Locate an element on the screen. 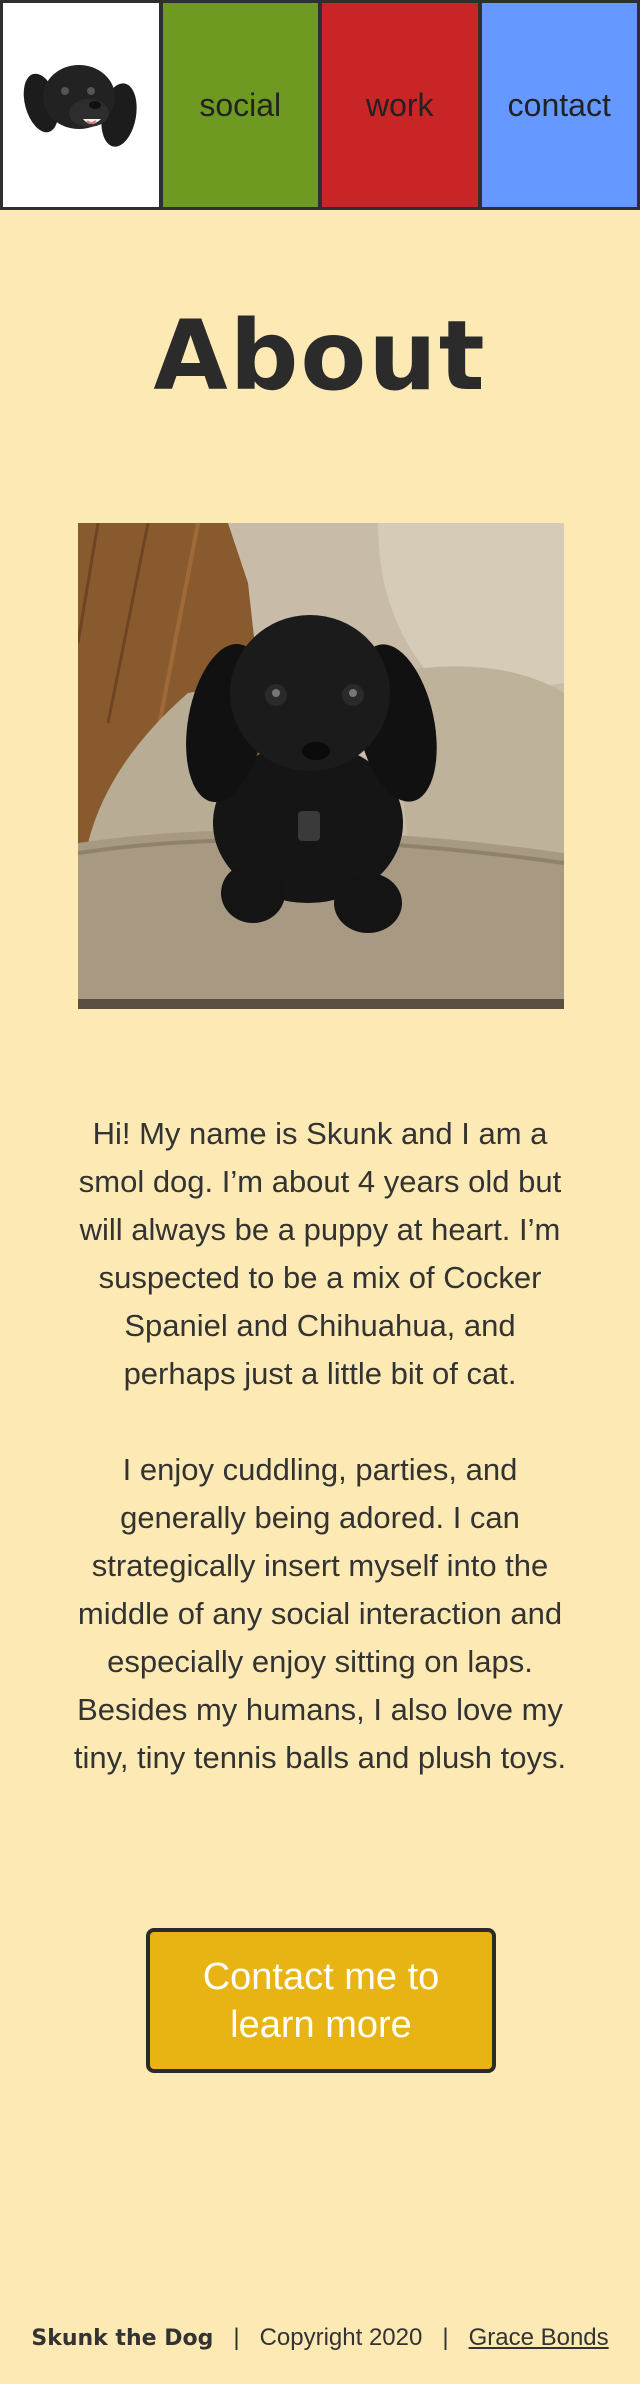  footer-author-link: Grace Bonds is located at coordinates (539, 2338).